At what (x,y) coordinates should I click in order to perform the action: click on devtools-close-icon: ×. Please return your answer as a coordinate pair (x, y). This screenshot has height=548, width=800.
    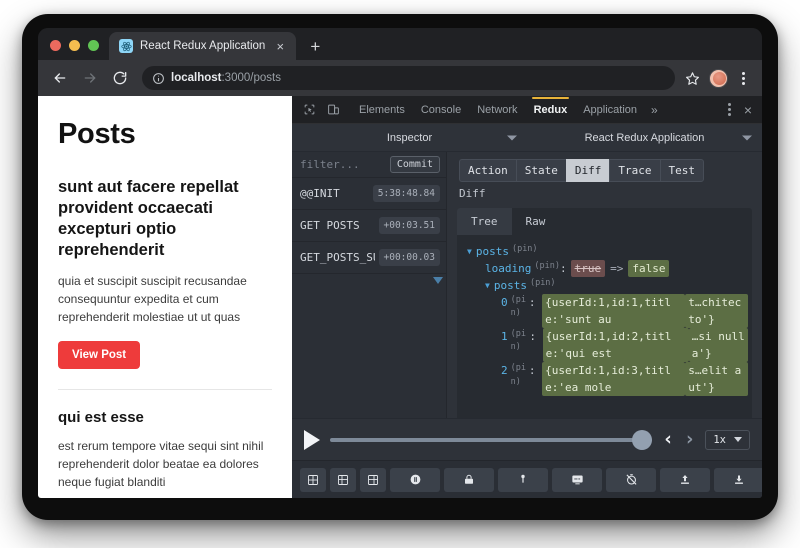
    Looking at the image, I should click on (748, 110).